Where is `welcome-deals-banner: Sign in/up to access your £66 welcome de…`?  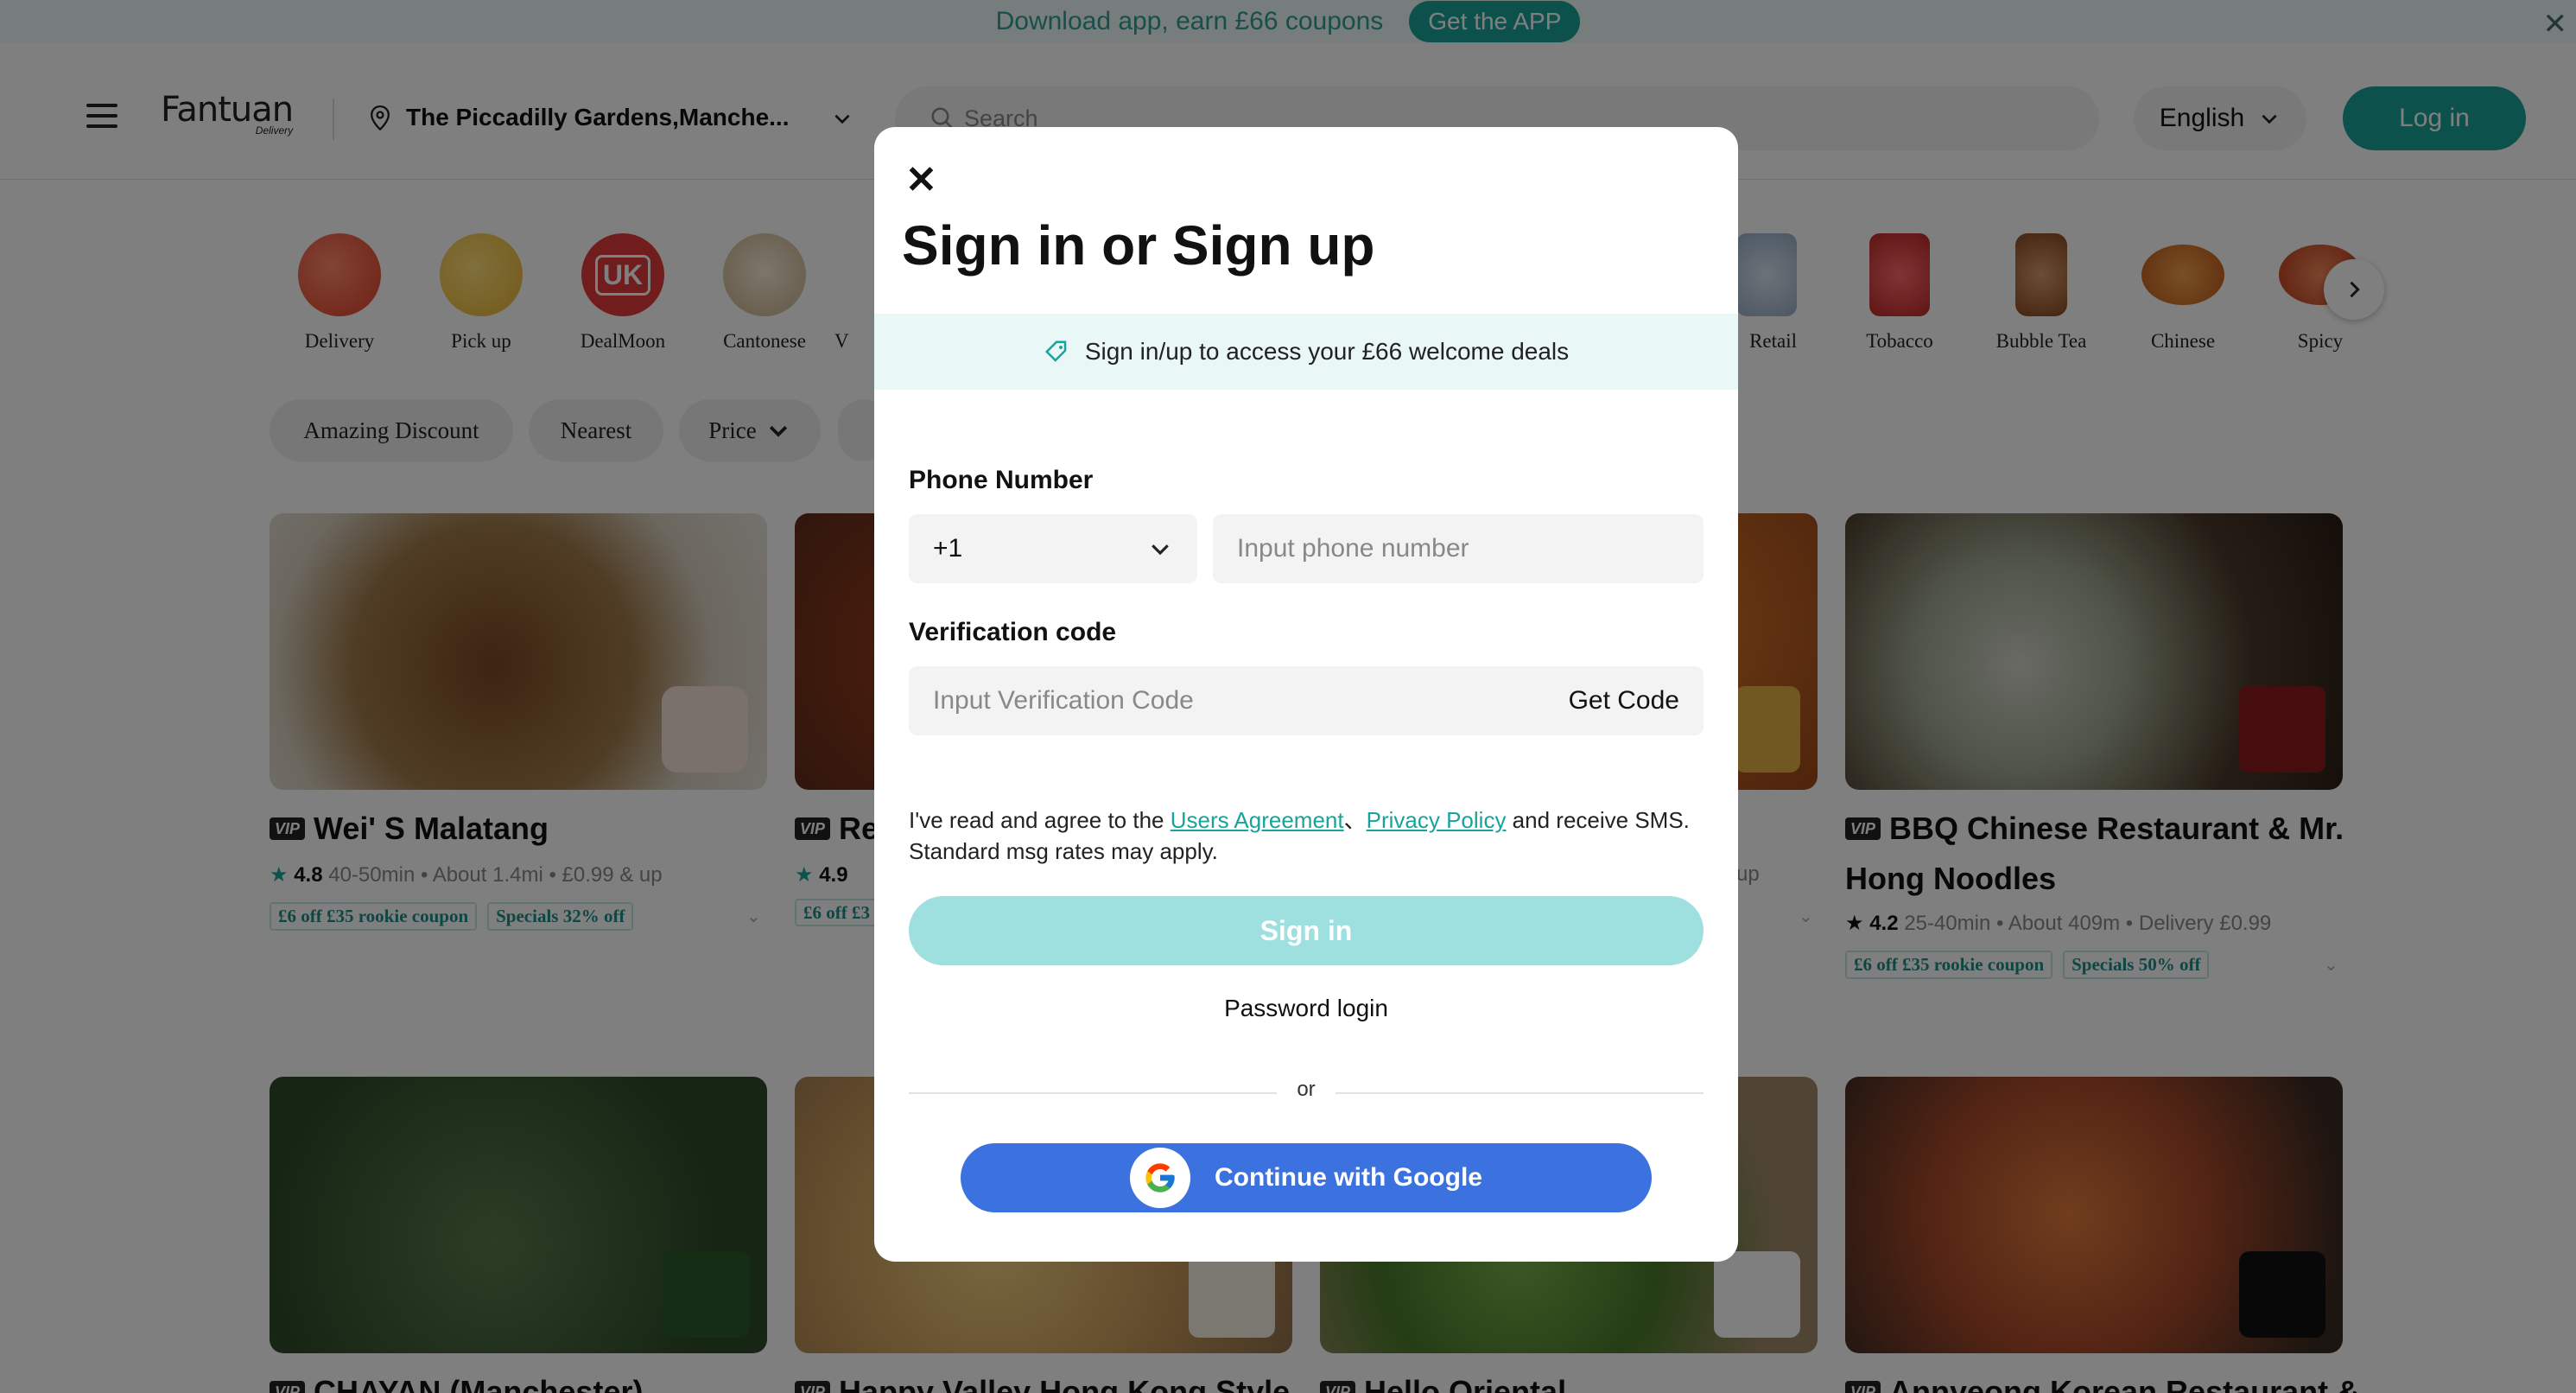 welcome-deals-banner: Sign in/up to access your £66 welcome de… is located at coordinates (1306, 352).